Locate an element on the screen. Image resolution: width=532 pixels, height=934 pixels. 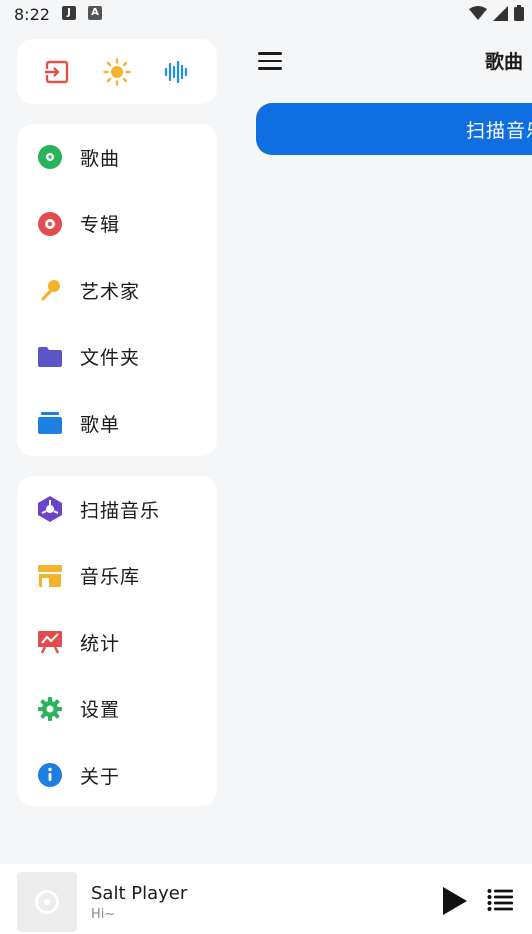
nav-item-albums: 专辑 is located at coordinates (117, 224).